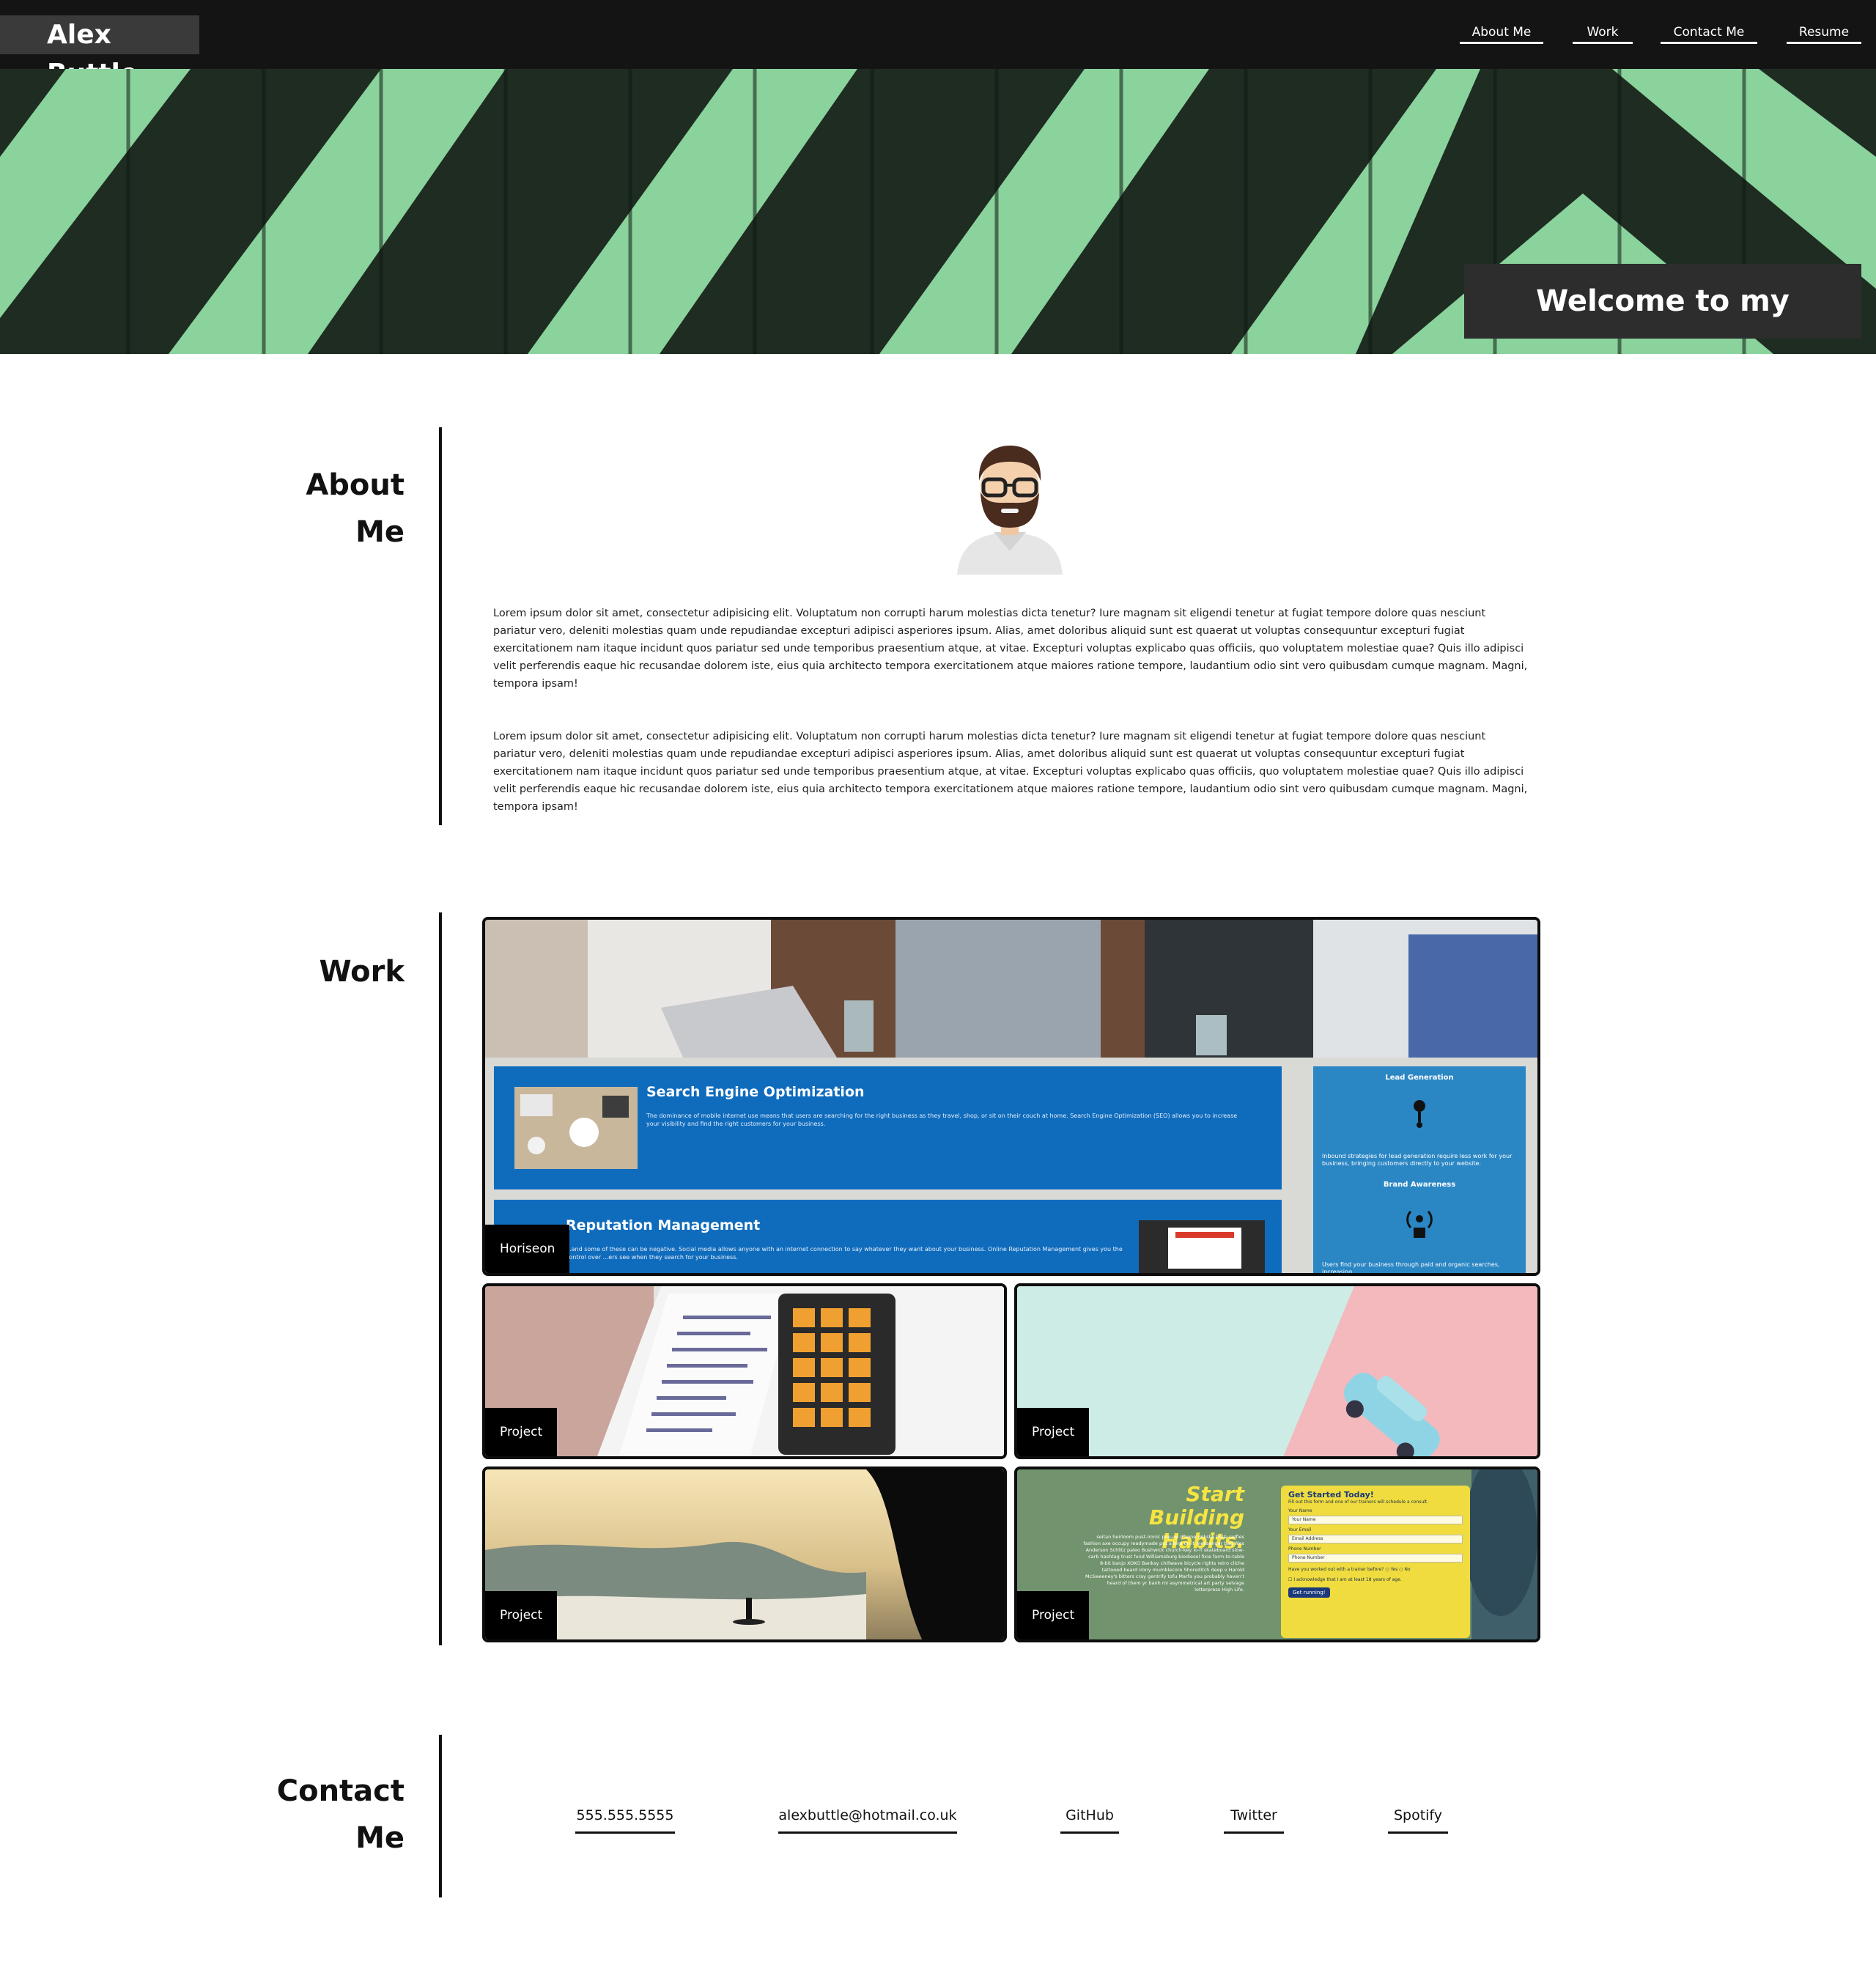 This screenshot has height=1970, width=1876. What do you see at coordinates (1419, 1114) in the screenshot?
I see `lead-generation-icon` at bounding box center [1419, 1114].